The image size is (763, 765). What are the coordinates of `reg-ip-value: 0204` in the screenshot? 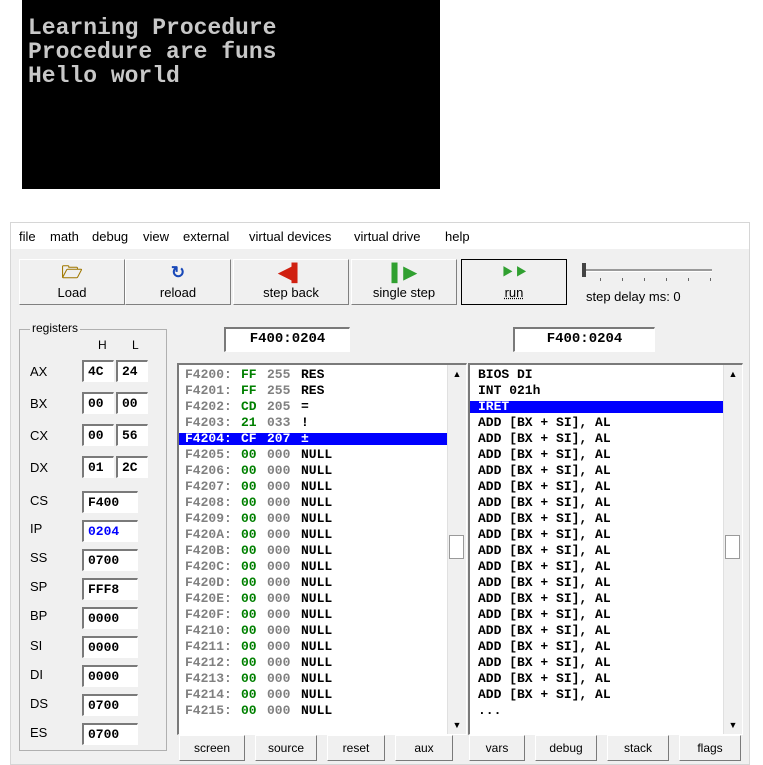 It's located at (110, 531).